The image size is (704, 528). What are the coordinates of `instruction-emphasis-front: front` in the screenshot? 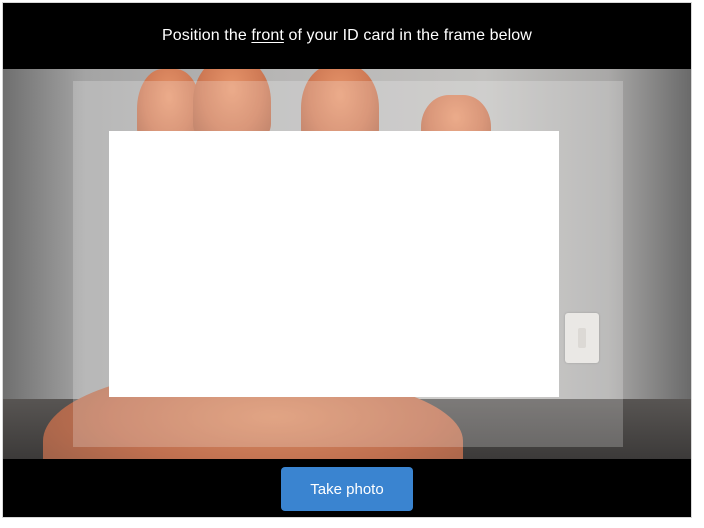 It's located at (267, 35).